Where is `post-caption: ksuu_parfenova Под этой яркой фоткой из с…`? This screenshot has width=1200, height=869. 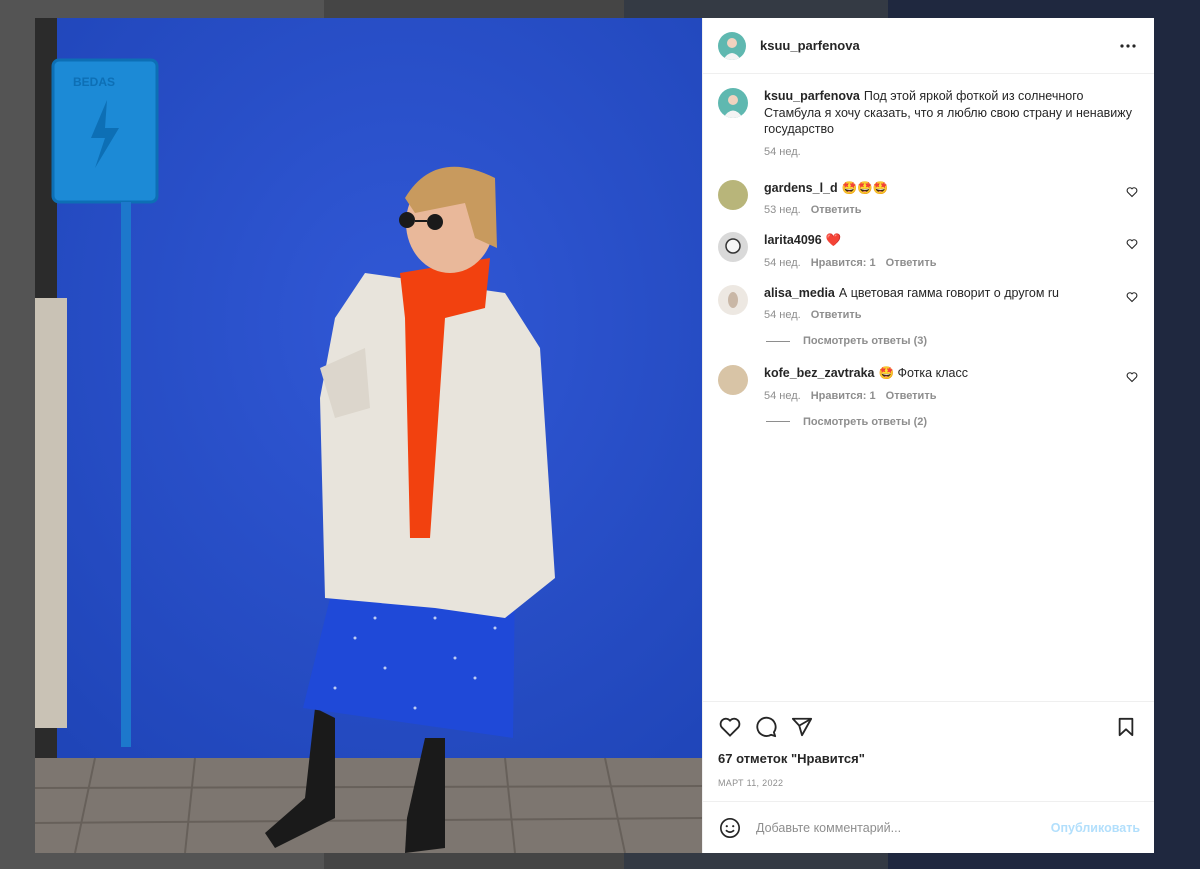 post-caption: ksuu_parfenova Под этой яркой фоткой из с… is located at coordinates (928, 123).